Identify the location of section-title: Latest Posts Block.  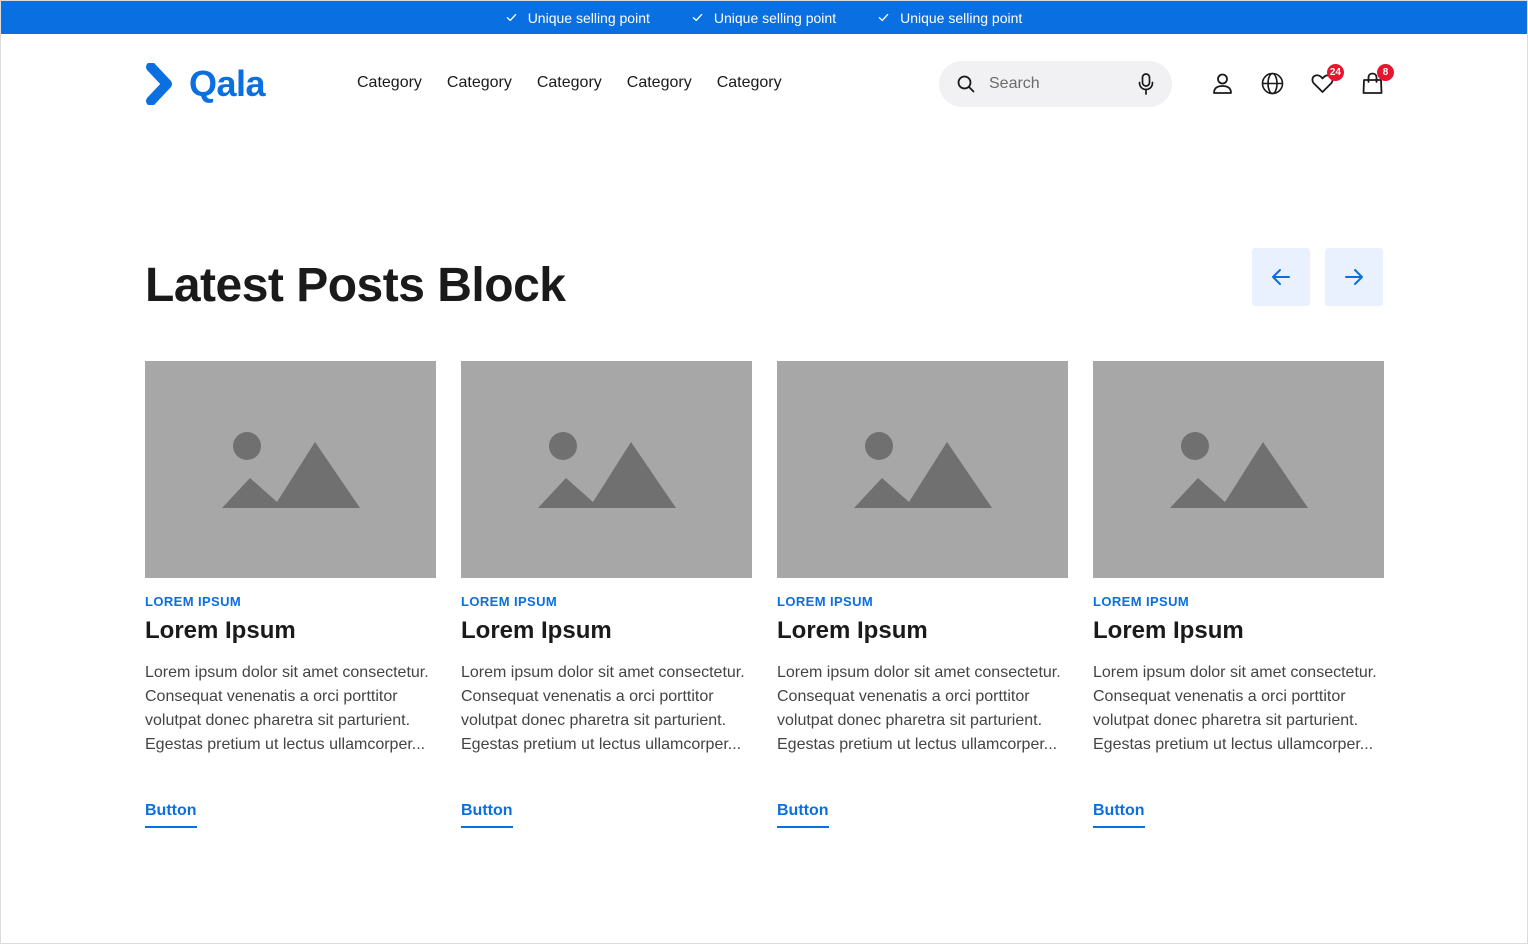
(355, 285).